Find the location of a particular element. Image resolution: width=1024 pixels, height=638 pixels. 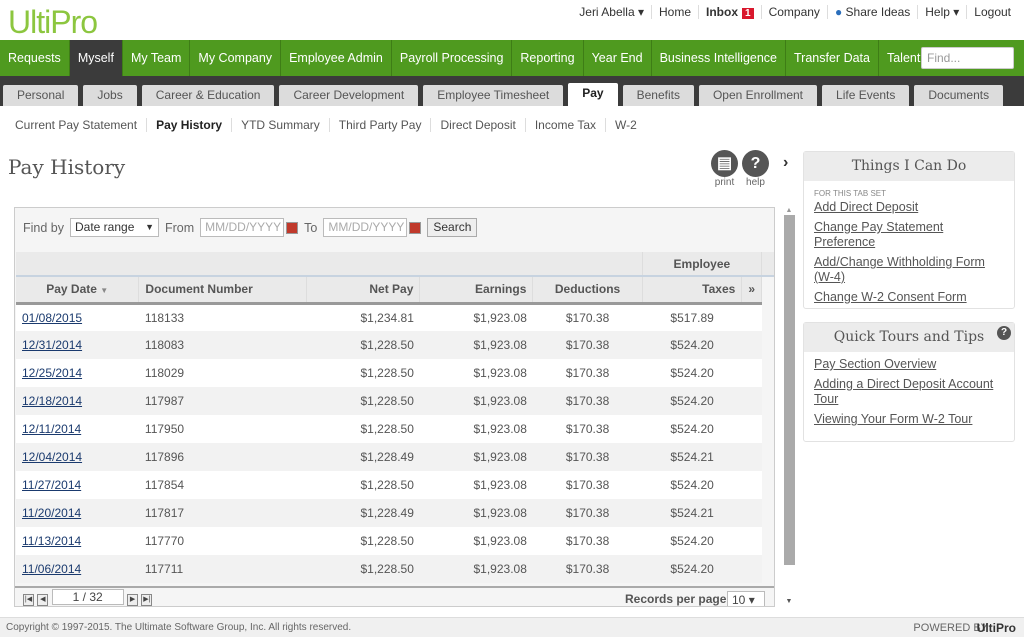

nav-reporting: Reporting is located at coordinates (548, 58).